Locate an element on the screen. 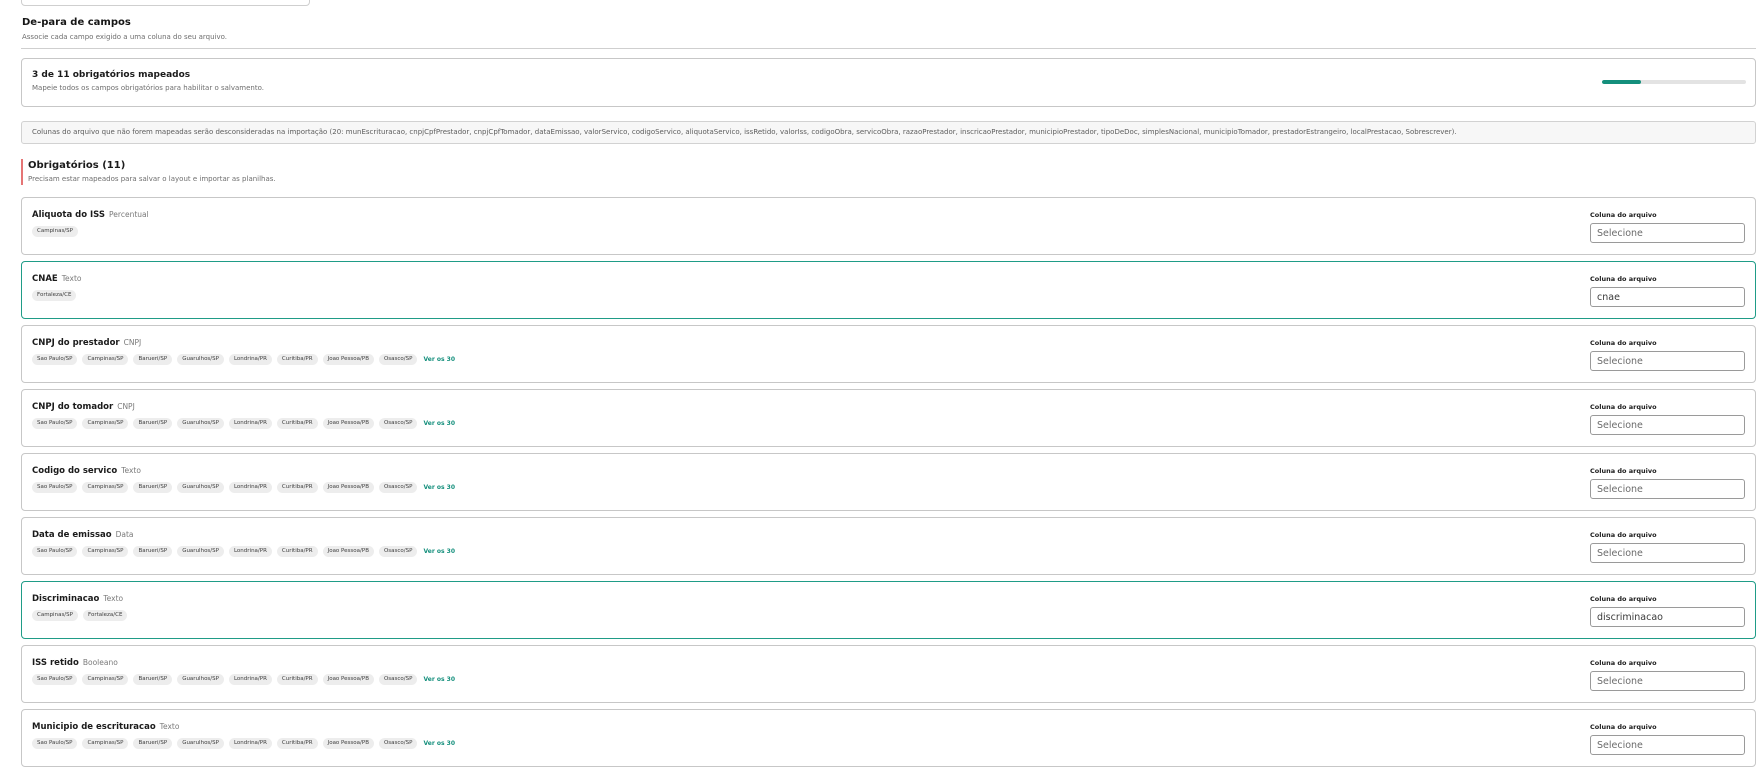 The height and width of the screenshot is (767, 1756). field-type-label: Data is located at coordinates (124, 534).